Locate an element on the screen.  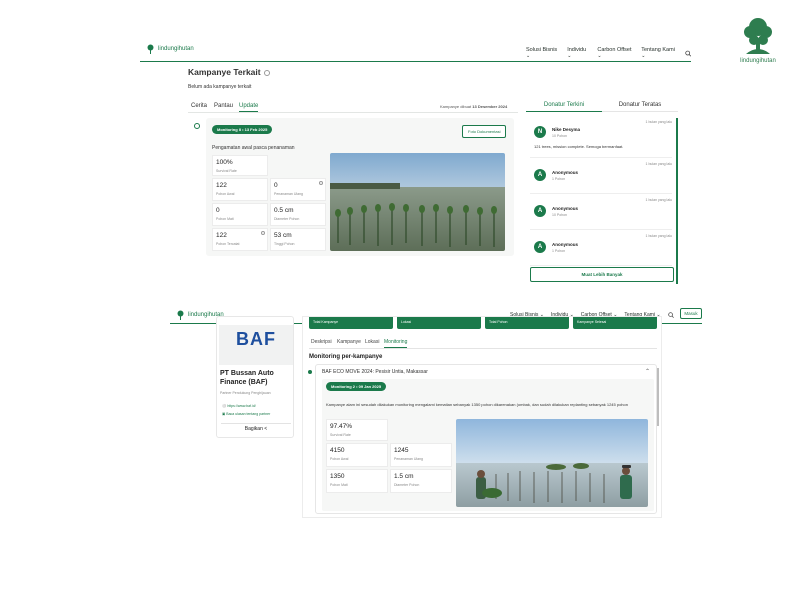
tab-donatur-terkini: Donatur Terkini is located at coordinates (564, 107).